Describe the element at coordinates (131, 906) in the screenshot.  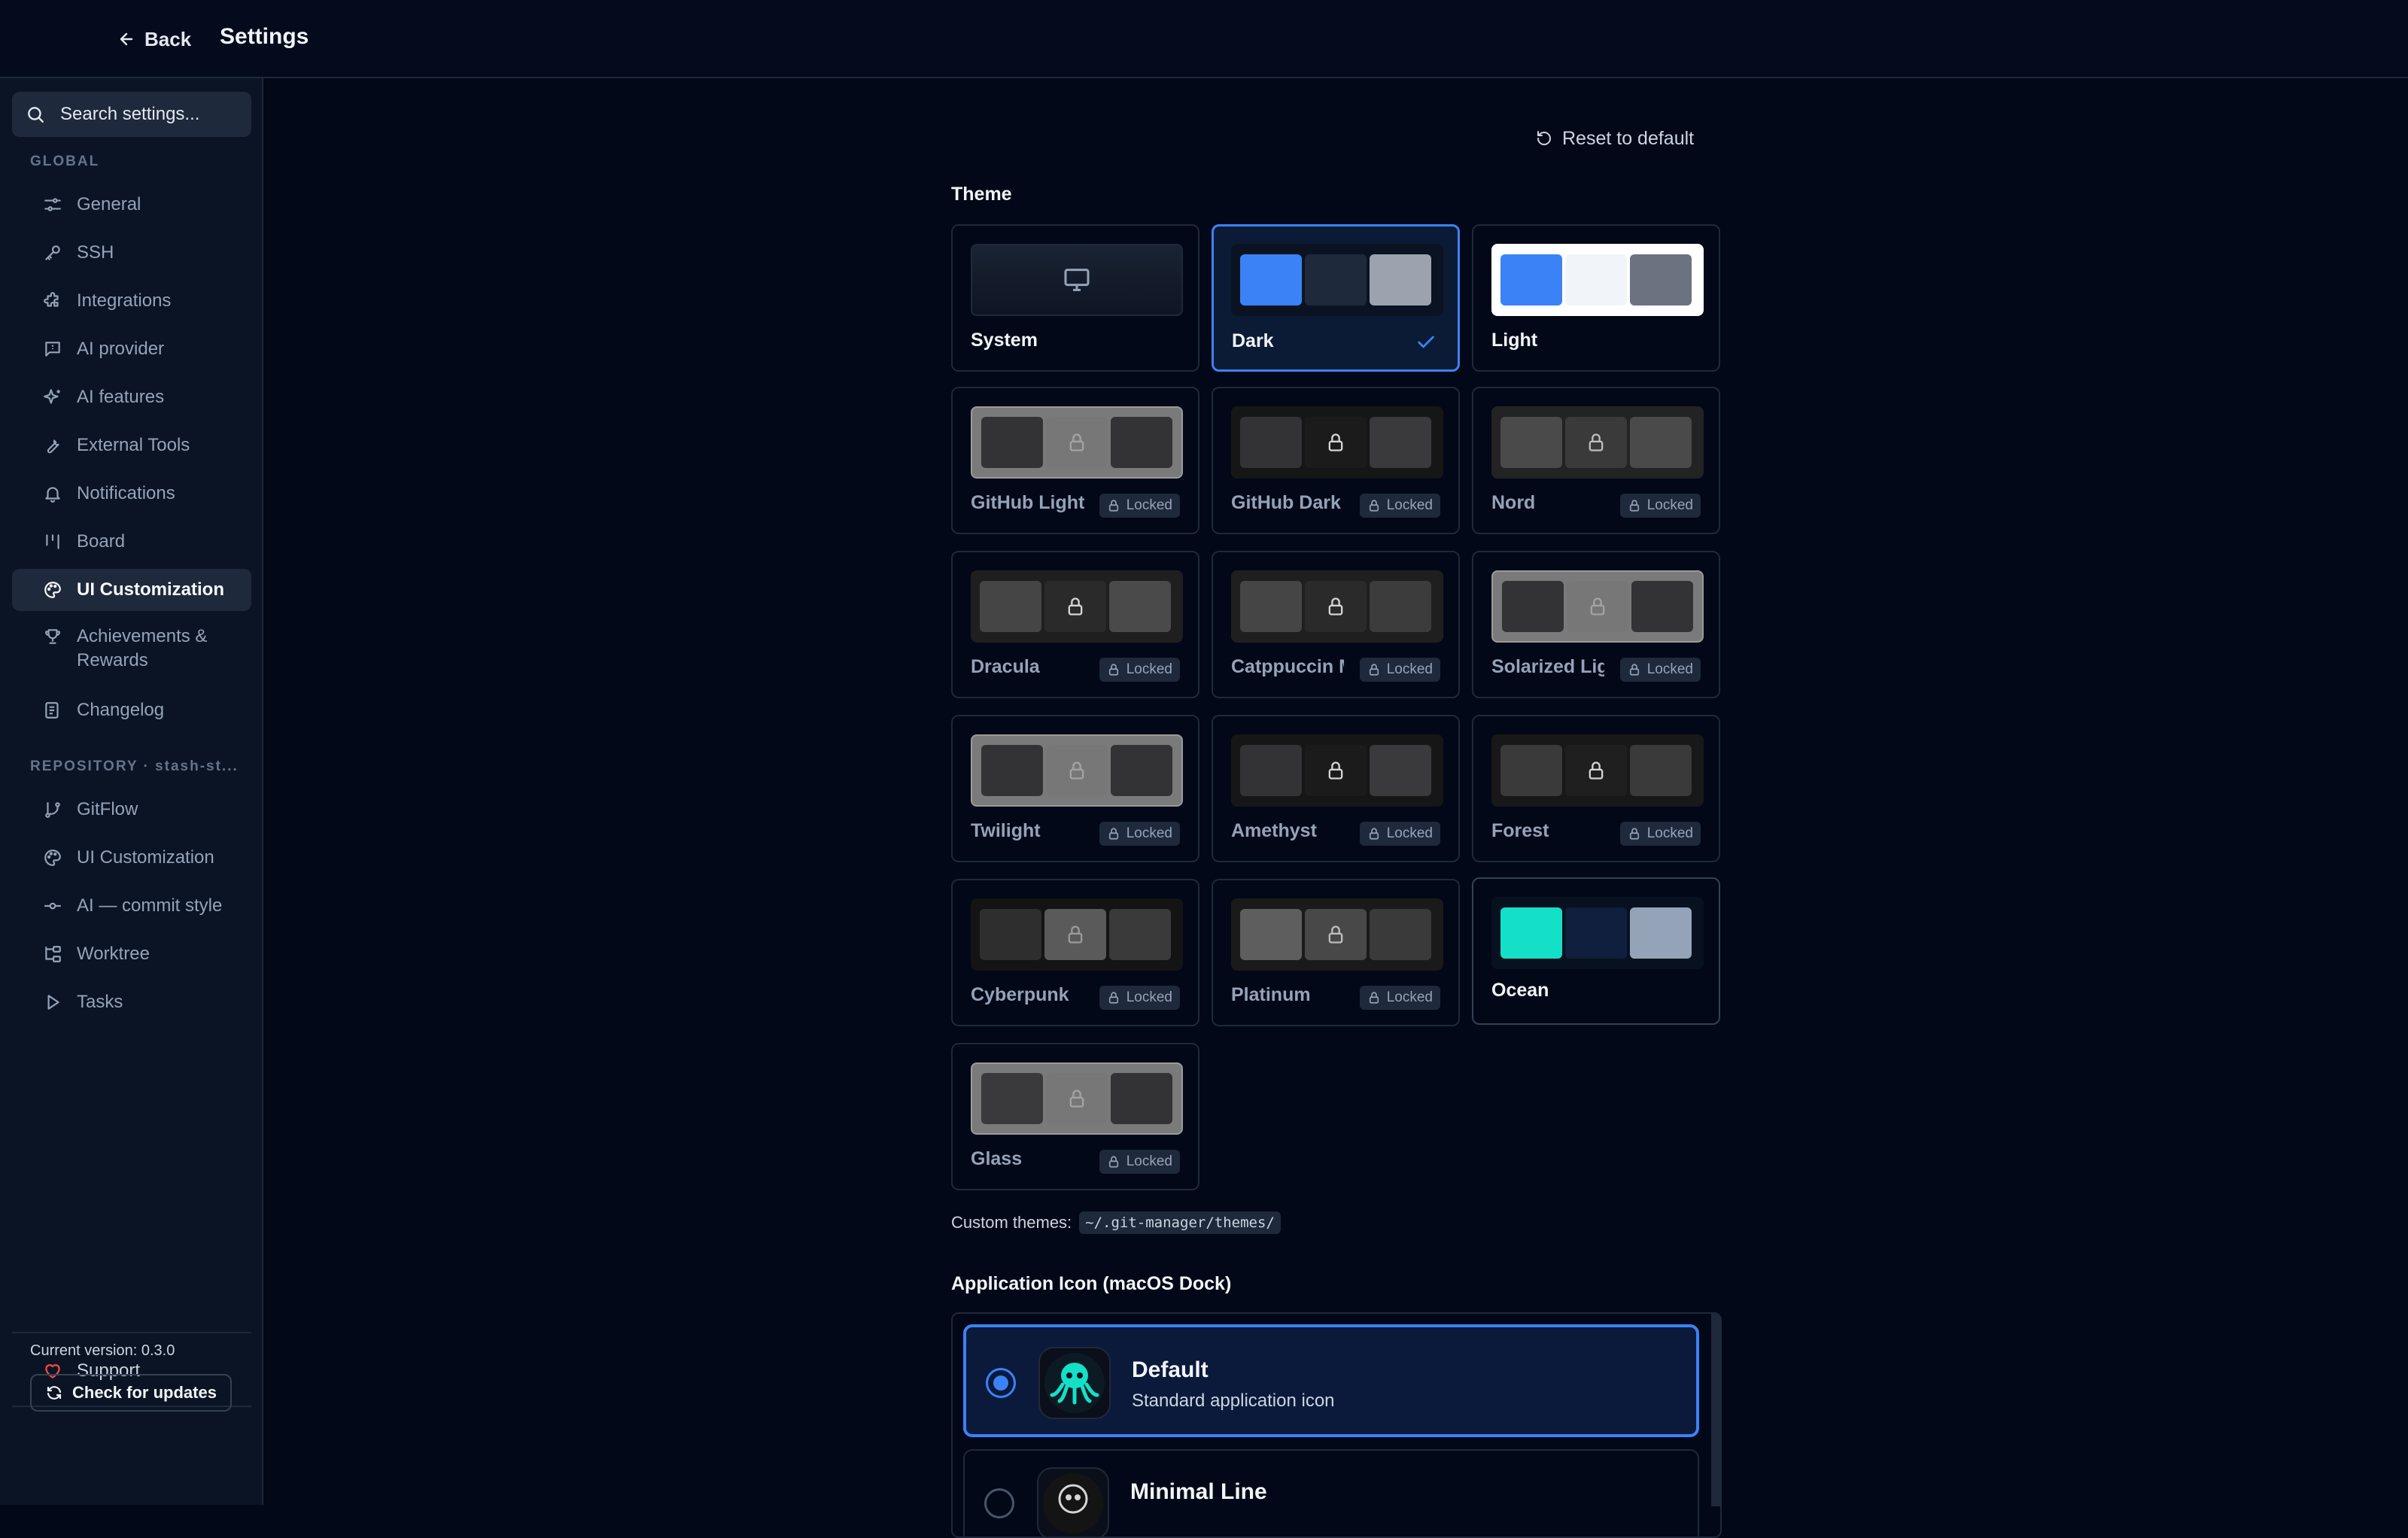
I see `sidebar-item-ai-commit-style: AI — commit style` at that location.